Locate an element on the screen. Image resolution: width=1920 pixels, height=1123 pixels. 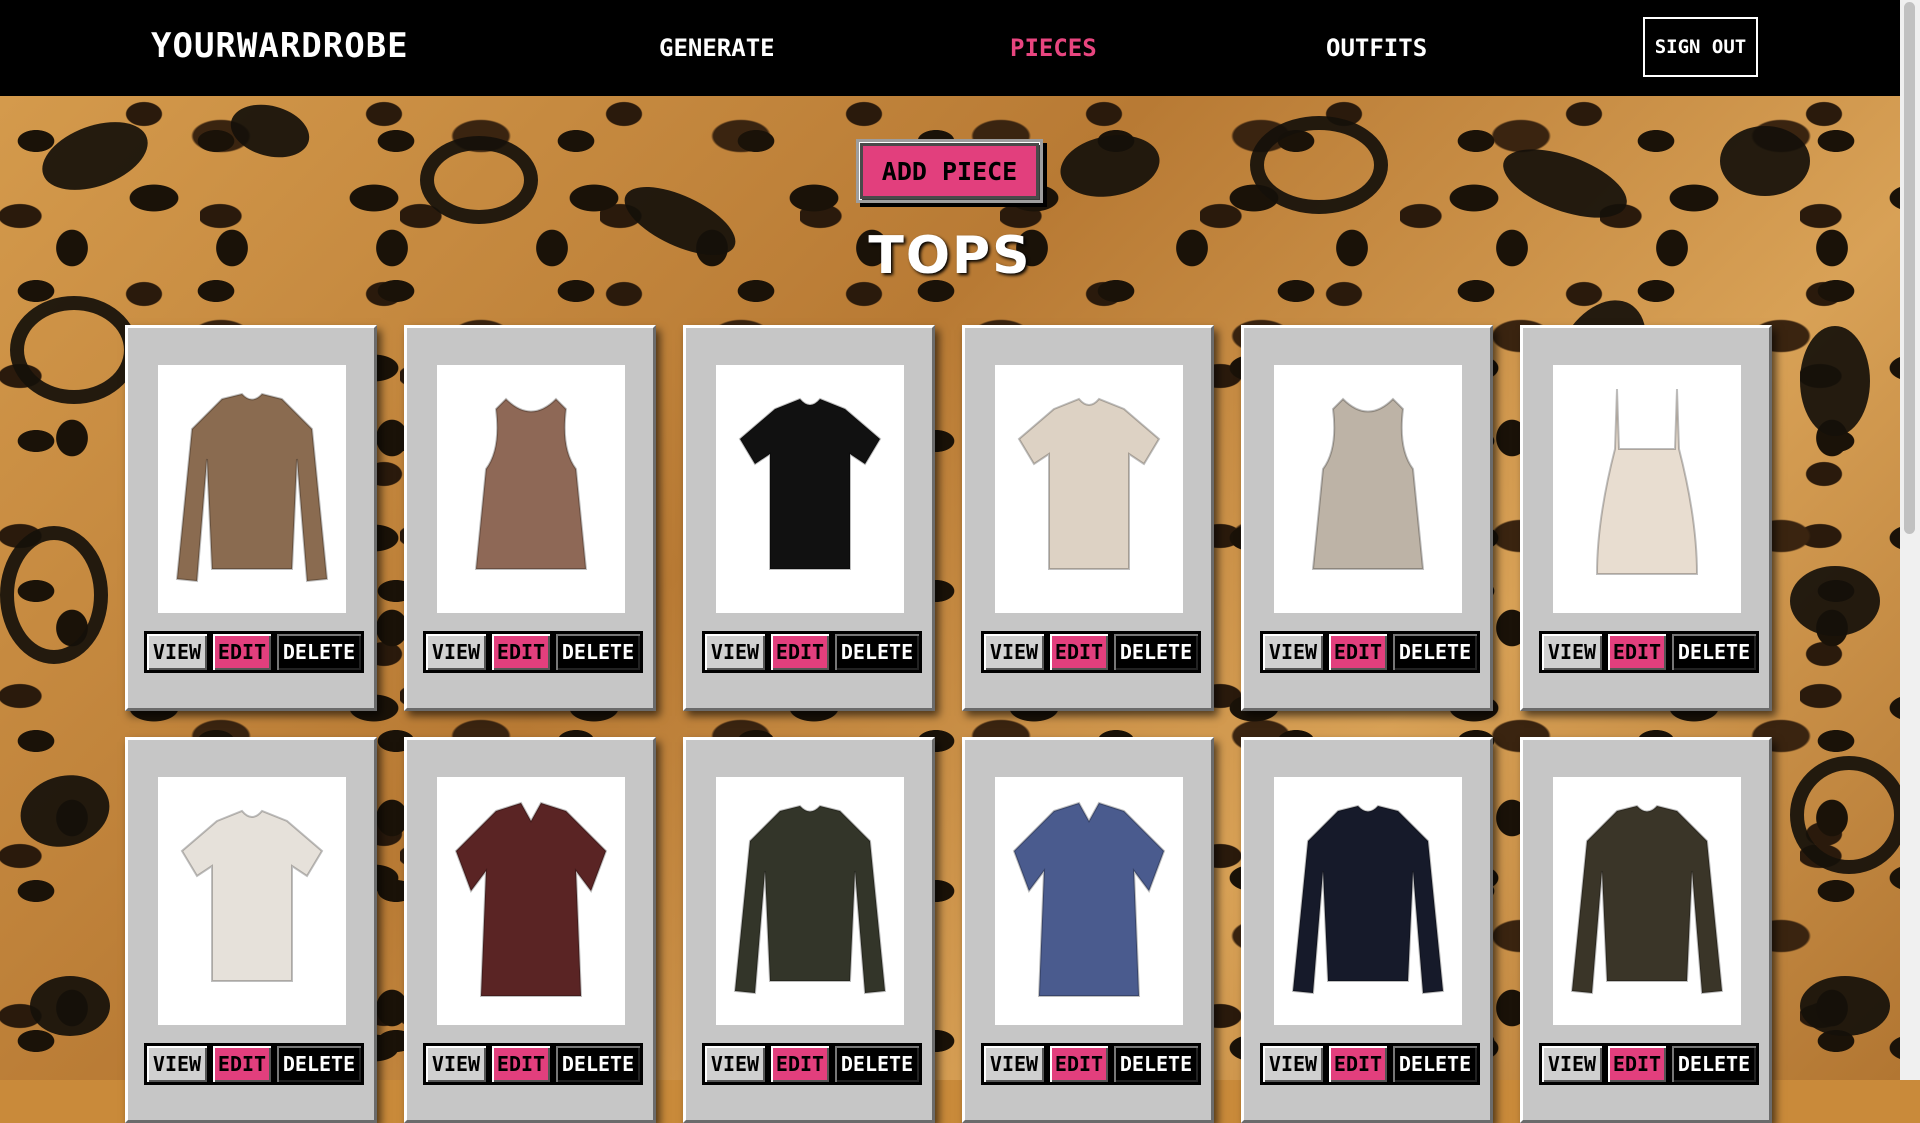
nav-outfits: OUTFITS is located at coordinates (1376, 48).